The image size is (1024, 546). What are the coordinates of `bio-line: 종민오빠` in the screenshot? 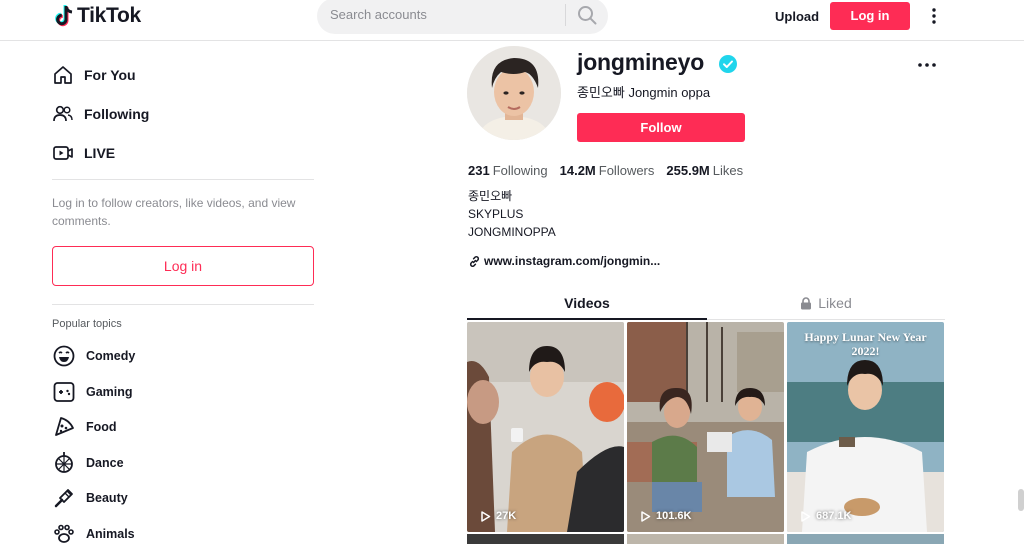 It's located at (490, 196).